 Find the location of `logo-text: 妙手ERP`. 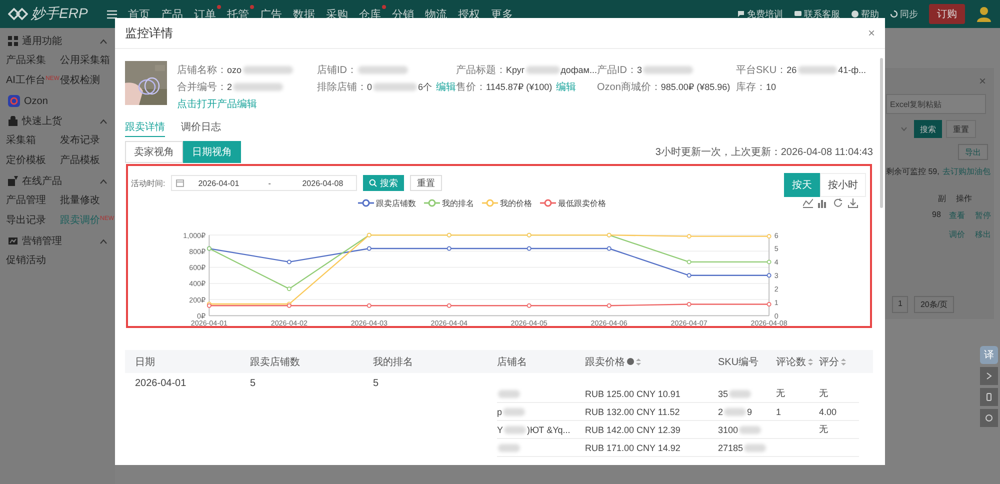

logo-text: 妙手ERP is located at coordinates (59, 14).